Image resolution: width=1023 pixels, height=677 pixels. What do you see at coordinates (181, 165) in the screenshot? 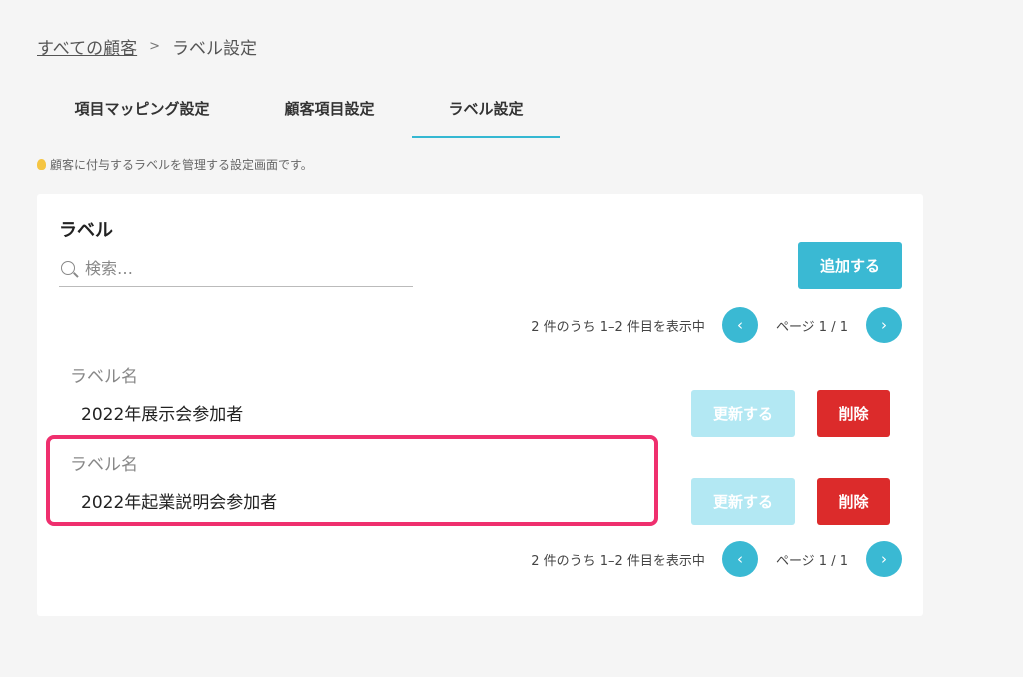
I see `hint-text: 顧客に付与するラベルを管理する設定画面です。` at bounding box center [181, 165].